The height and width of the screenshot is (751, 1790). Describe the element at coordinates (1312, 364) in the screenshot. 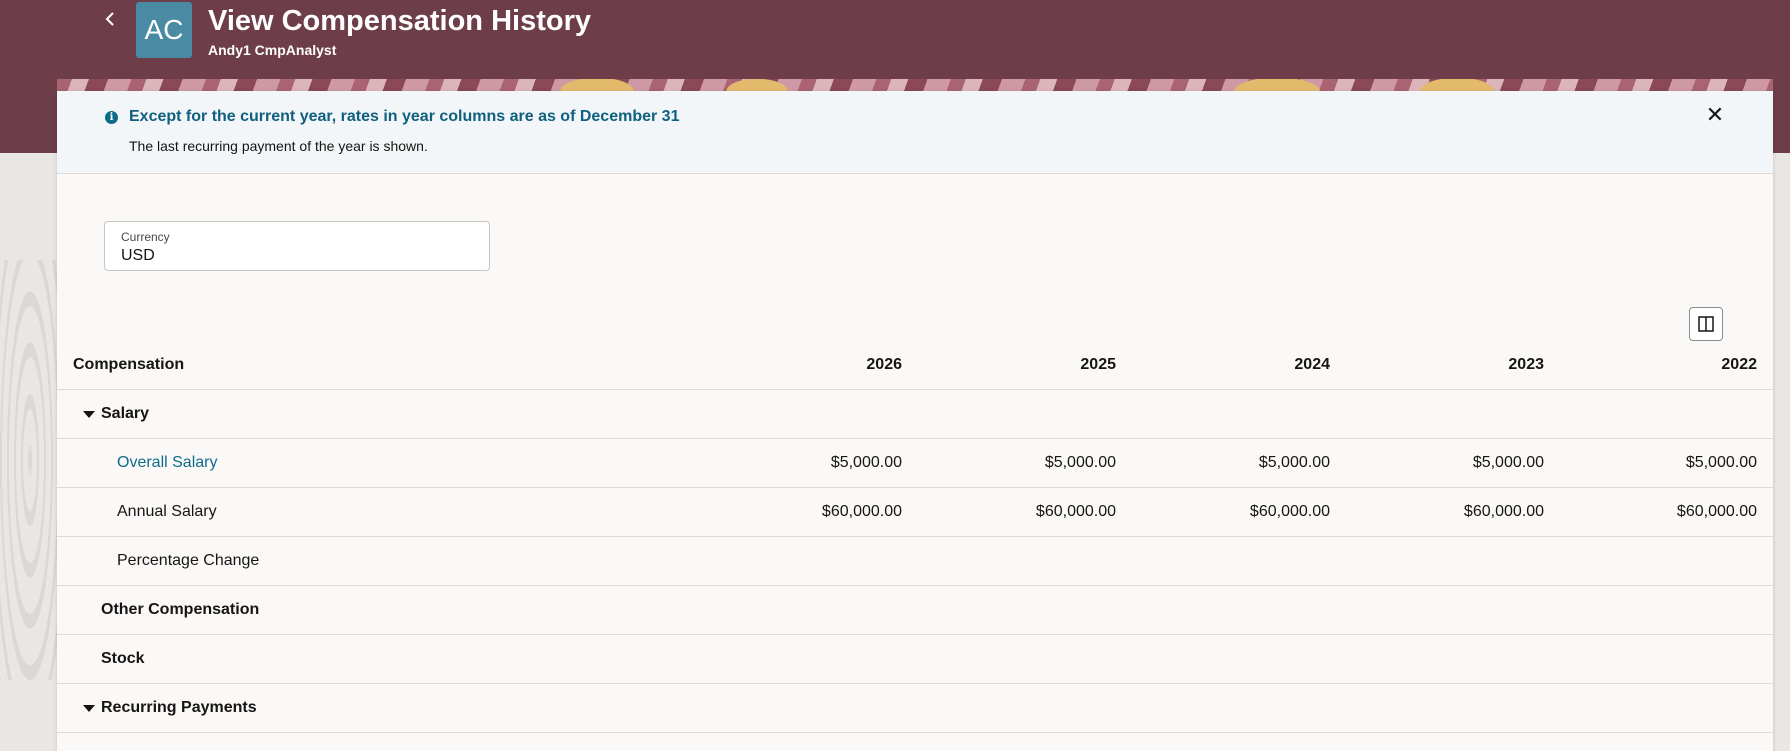

I see `column-header-2024: 2024` at that location.